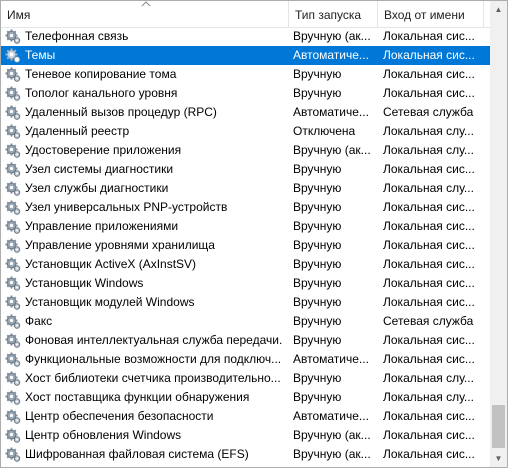  What do you see at coordinates (103, 435) in the screenshot?
I see `service-name: Центр обновления Windows` at bounding box center [103, 435].